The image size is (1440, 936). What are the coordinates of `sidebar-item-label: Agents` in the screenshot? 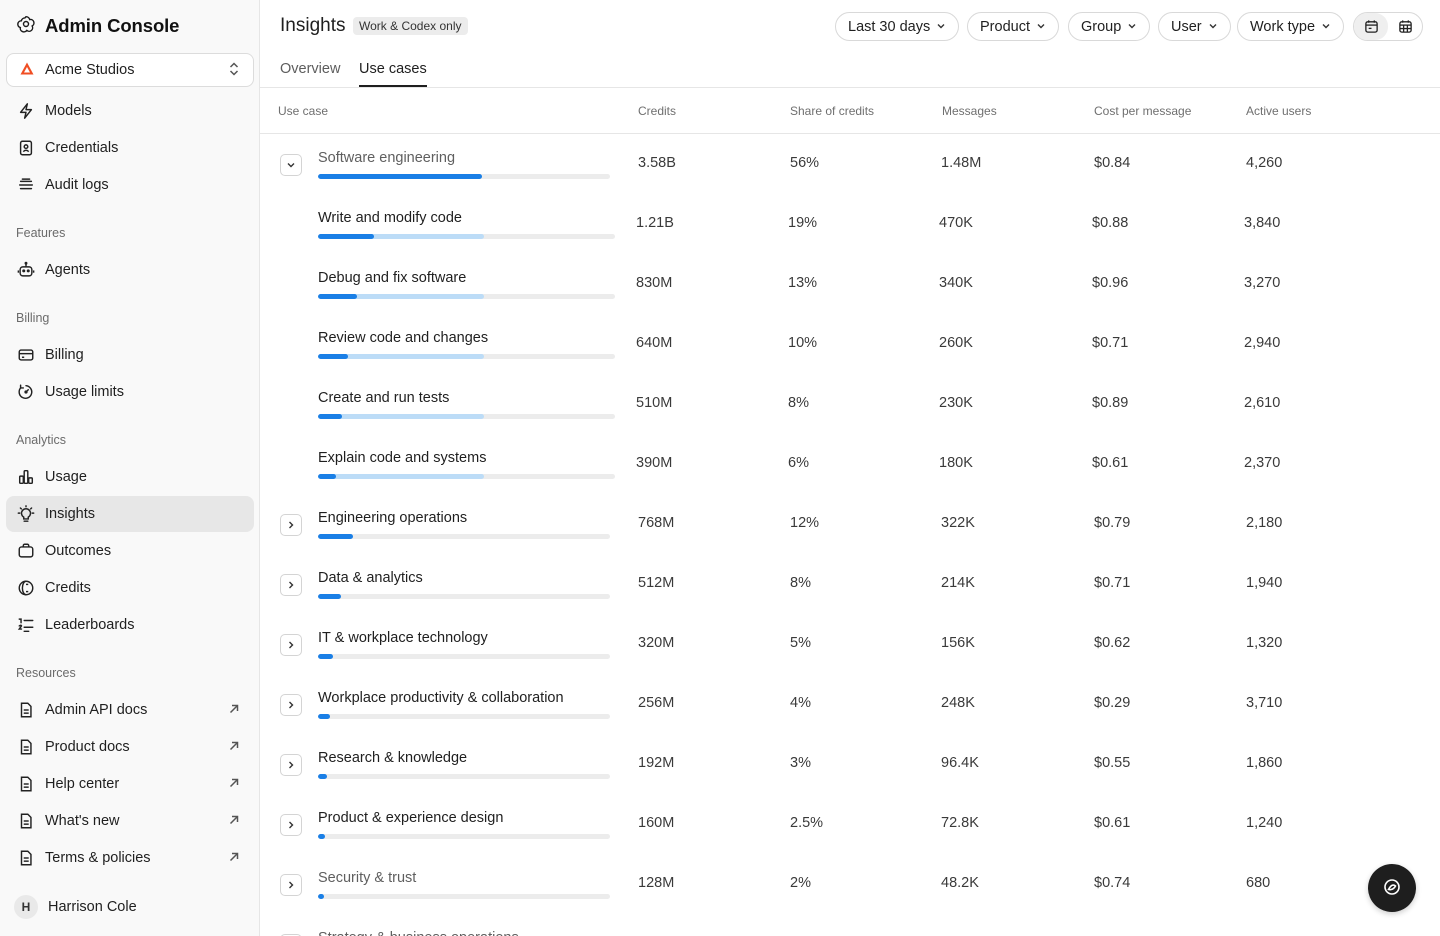 It's located at (68, 270).